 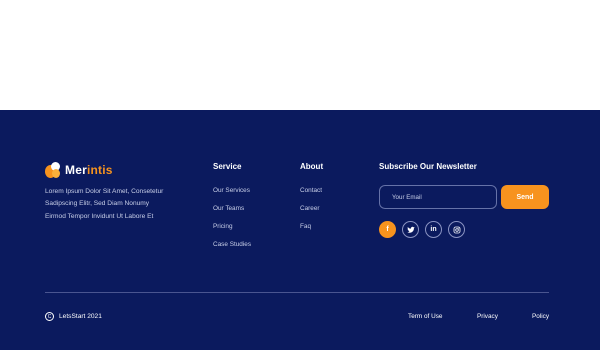 I want to click on footer-link-career: Career, so click(x=311, y=214).